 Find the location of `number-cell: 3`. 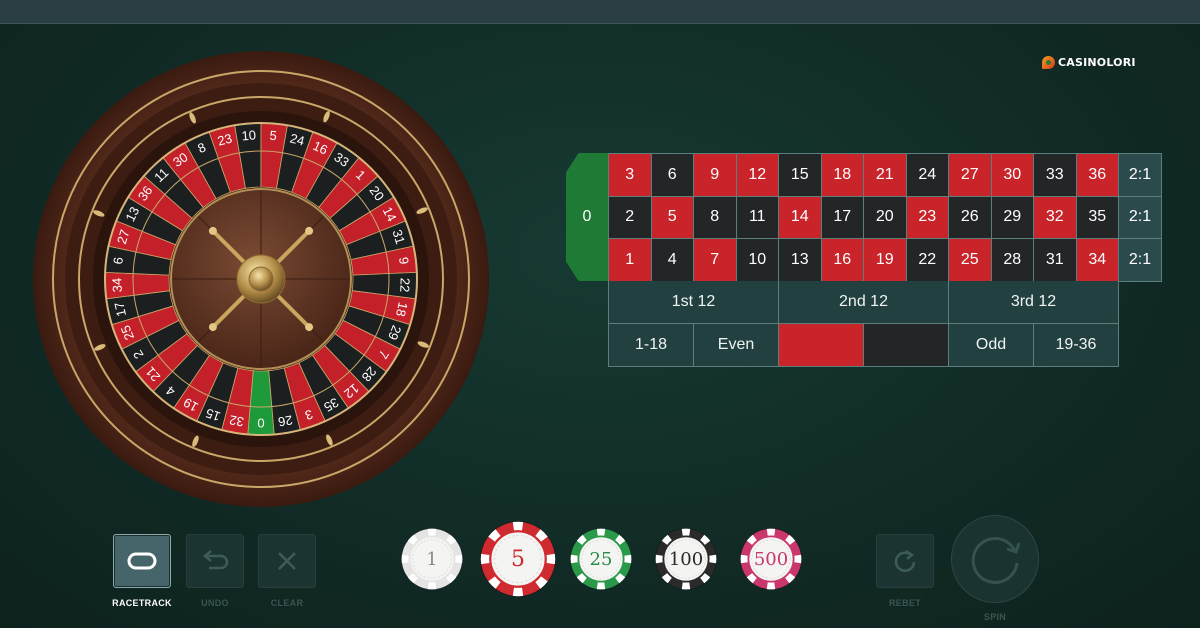

number-cell: 3 is located at coordinates (630, 175).